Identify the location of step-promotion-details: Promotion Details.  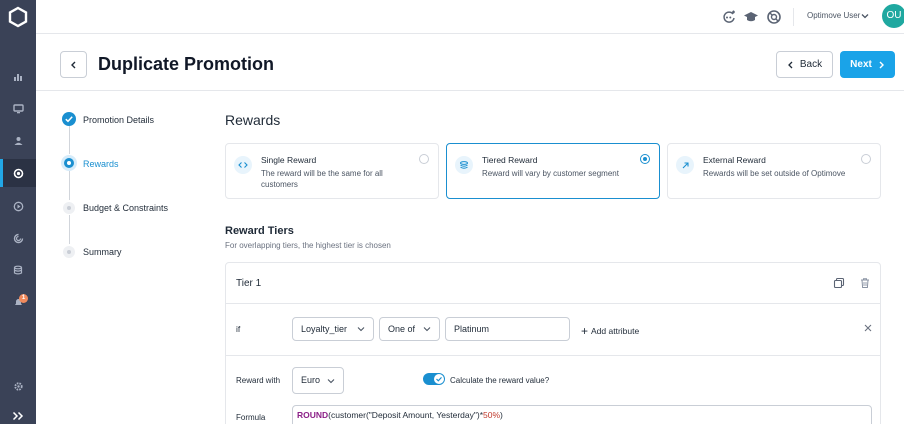
(118, 120).